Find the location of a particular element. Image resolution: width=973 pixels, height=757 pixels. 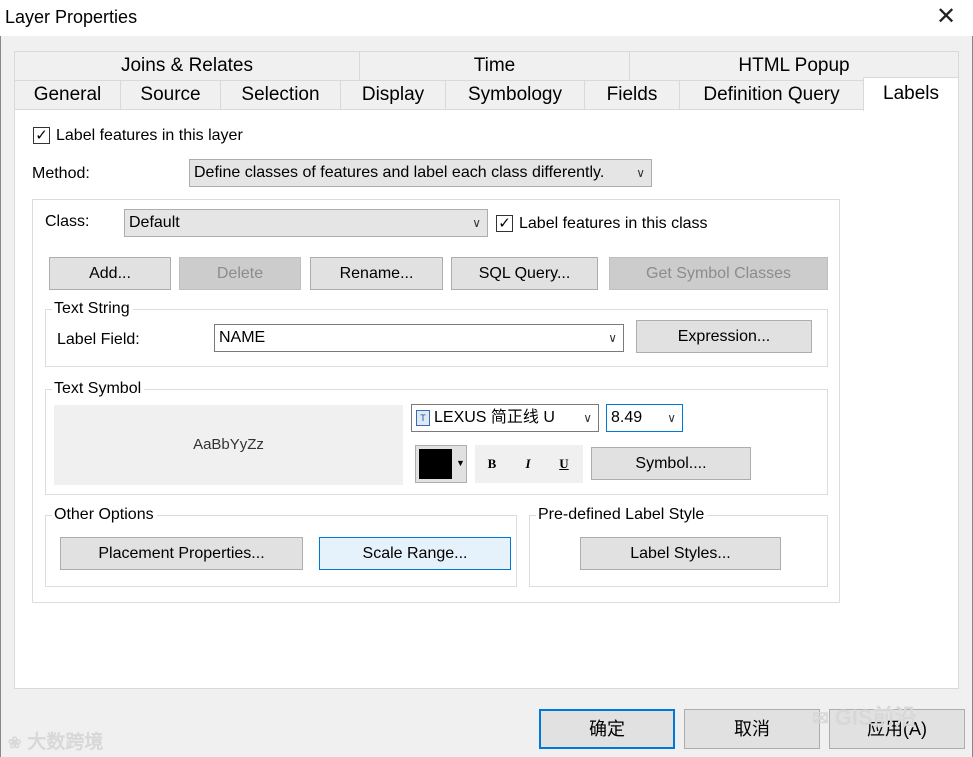

other-options-title: Other Options is located at coordinates (104, 515).